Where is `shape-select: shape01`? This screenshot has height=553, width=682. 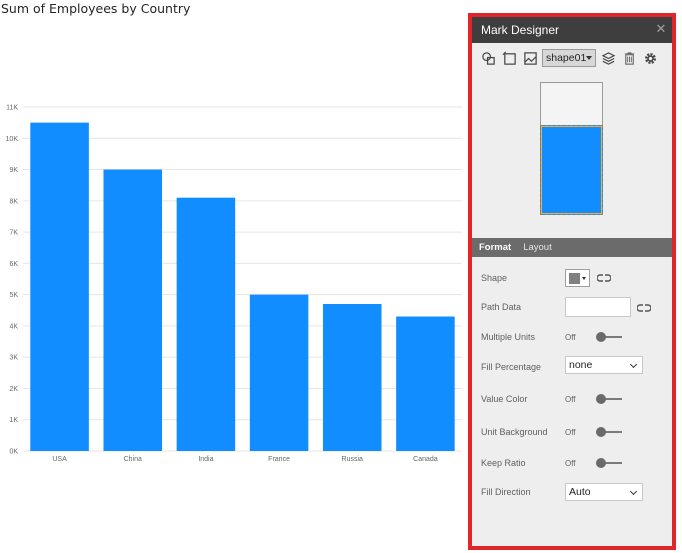 shape-select: shape01 is located at coordinates (569, 58).